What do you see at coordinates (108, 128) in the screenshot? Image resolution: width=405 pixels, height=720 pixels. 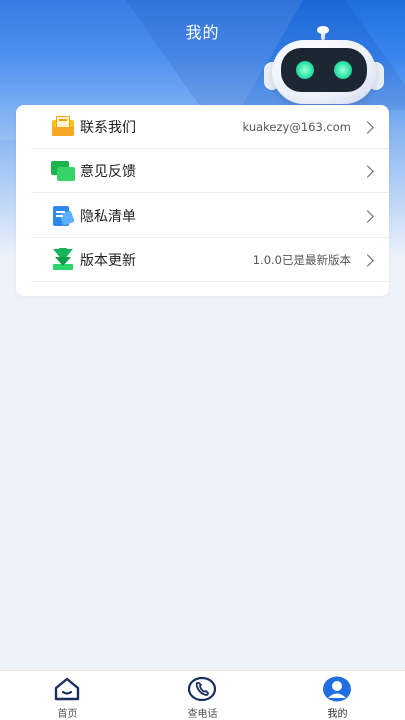 I see `menu-item-label: 联系我们` at bounding box center [108, 128].